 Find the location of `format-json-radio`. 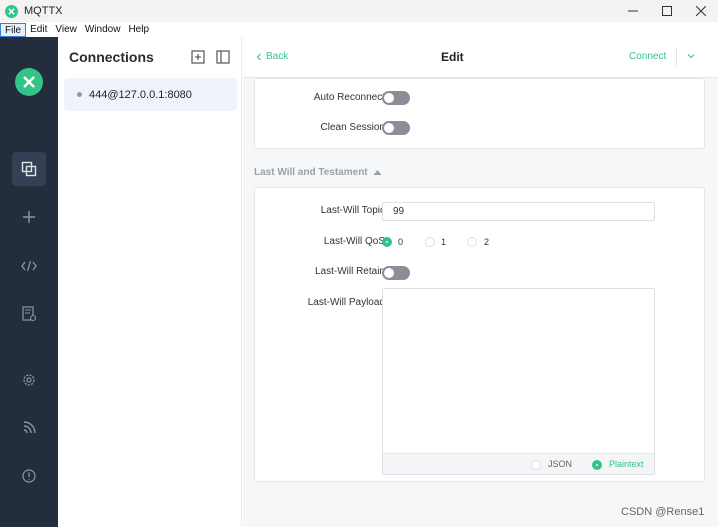

format-json-radio is located at coordinates (536, 465).